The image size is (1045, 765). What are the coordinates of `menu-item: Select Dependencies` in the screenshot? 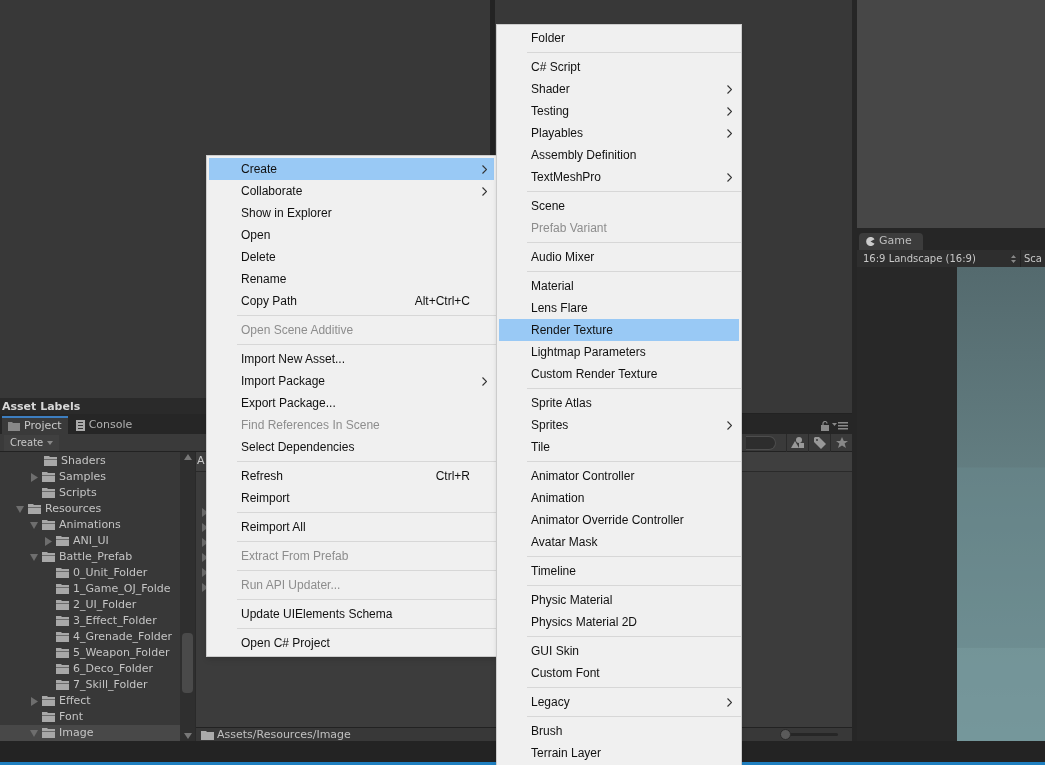 It's located at (351, 447).